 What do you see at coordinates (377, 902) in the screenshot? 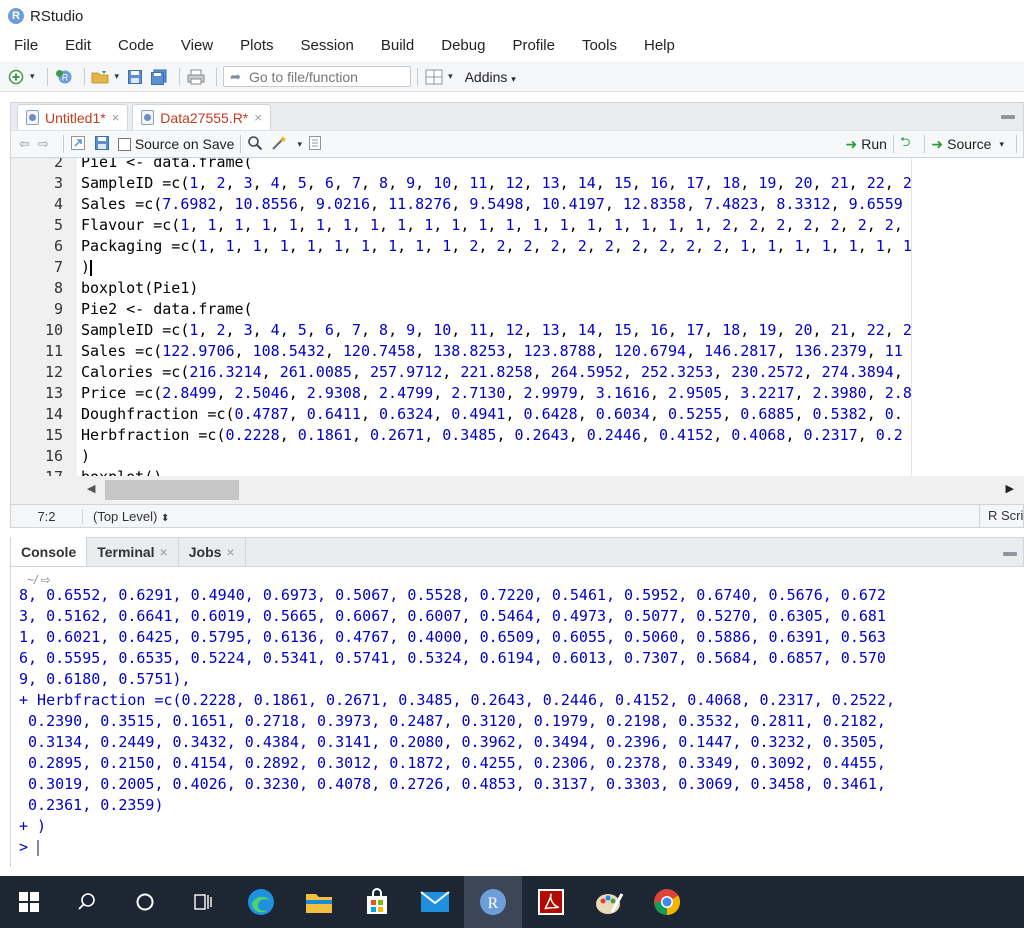
I see `microsoft-store-icon` at bounding box center [377, 902].